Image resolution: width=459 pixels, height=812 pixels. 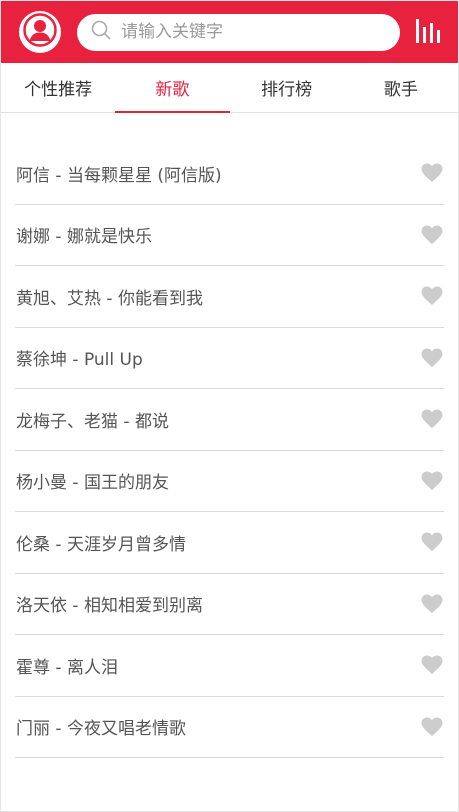 I want to click on search-box, so click(x=238, y=32).